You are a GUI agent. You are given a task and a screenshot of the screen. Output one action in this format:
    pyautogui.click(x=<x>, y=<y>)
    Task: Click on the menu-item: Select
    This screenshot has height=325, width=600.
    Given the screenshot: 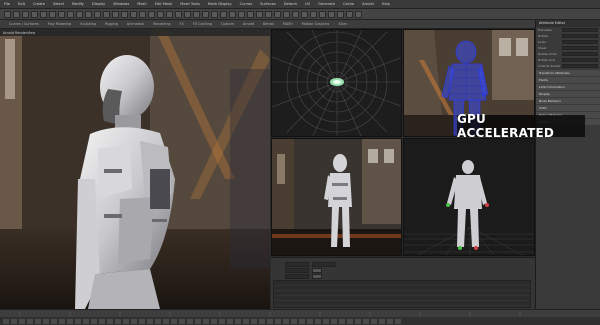 What is the action you would take?
    pyautogui.click(x=58, y=4)
    